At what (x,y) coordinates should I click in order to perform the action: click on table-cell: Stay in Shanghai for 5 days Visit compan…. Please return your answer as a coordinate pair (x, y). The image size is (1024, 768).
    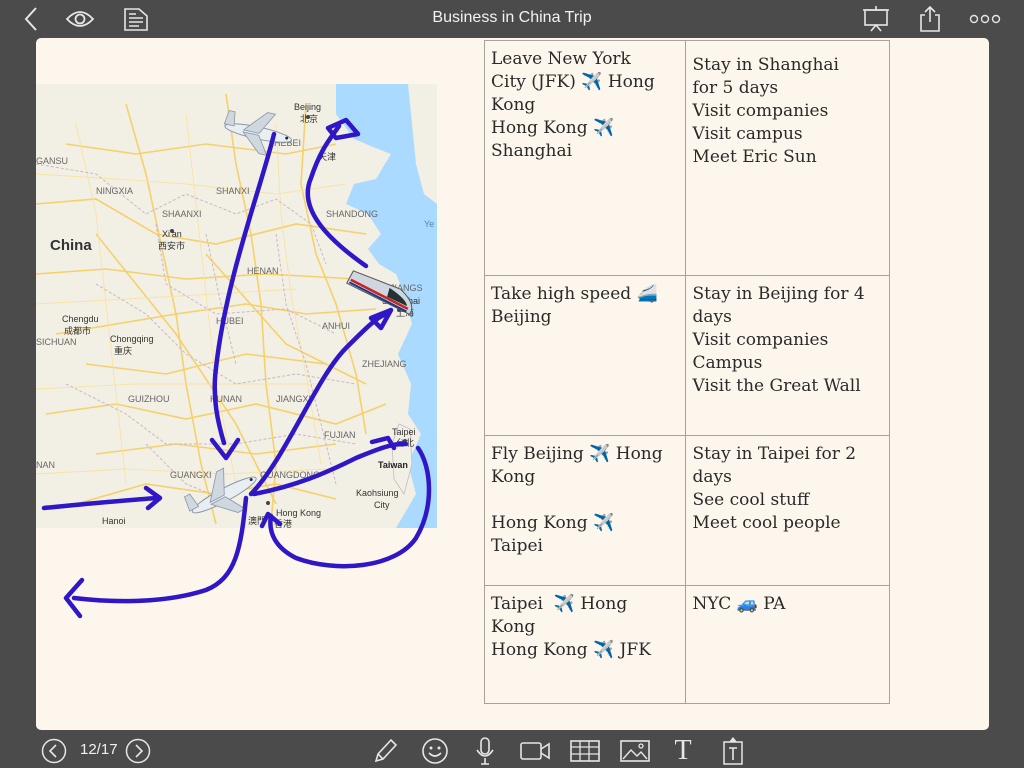
    Looking at the image, I should click on (787, 158).